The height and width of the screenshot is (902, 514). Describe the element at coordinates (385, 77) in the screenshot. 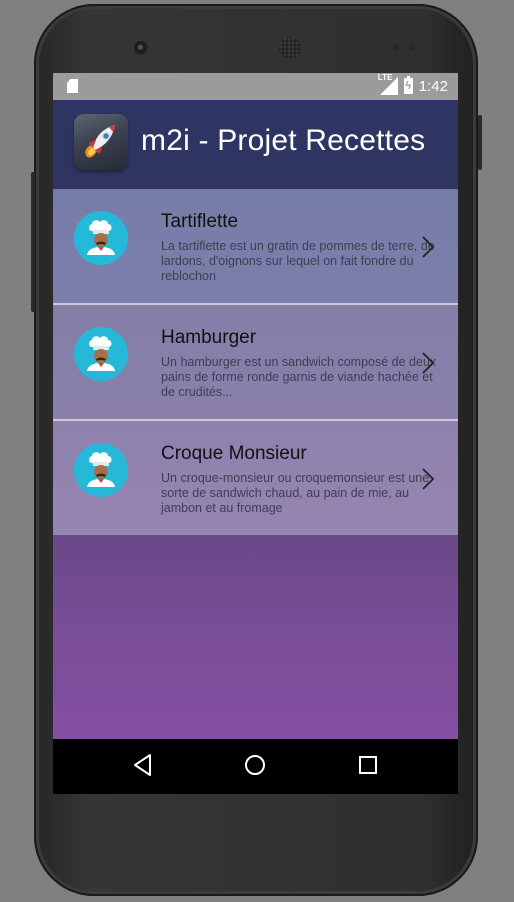

I see `network-type-label: LTE` at that location.